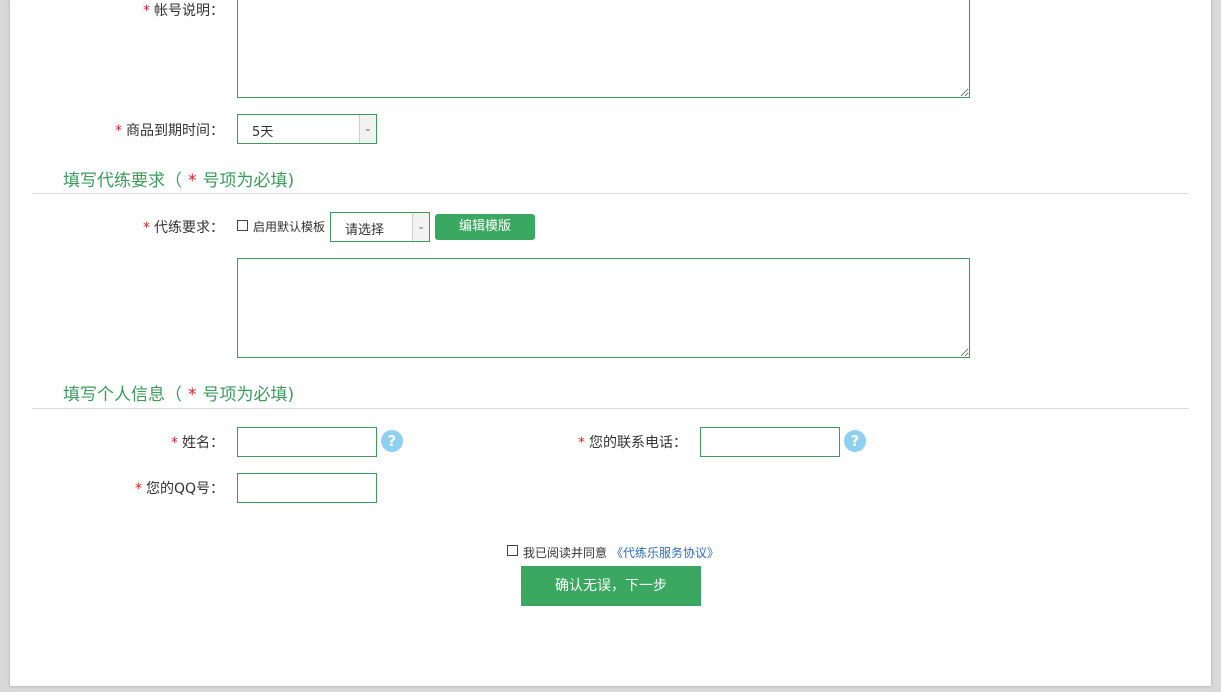 This screenshot has width=1221, height=692. What do you see at coordinates (289, 227) in the screenshot?
I see `use-template-label: 启用默认模板` at bounding box center [289, 227].